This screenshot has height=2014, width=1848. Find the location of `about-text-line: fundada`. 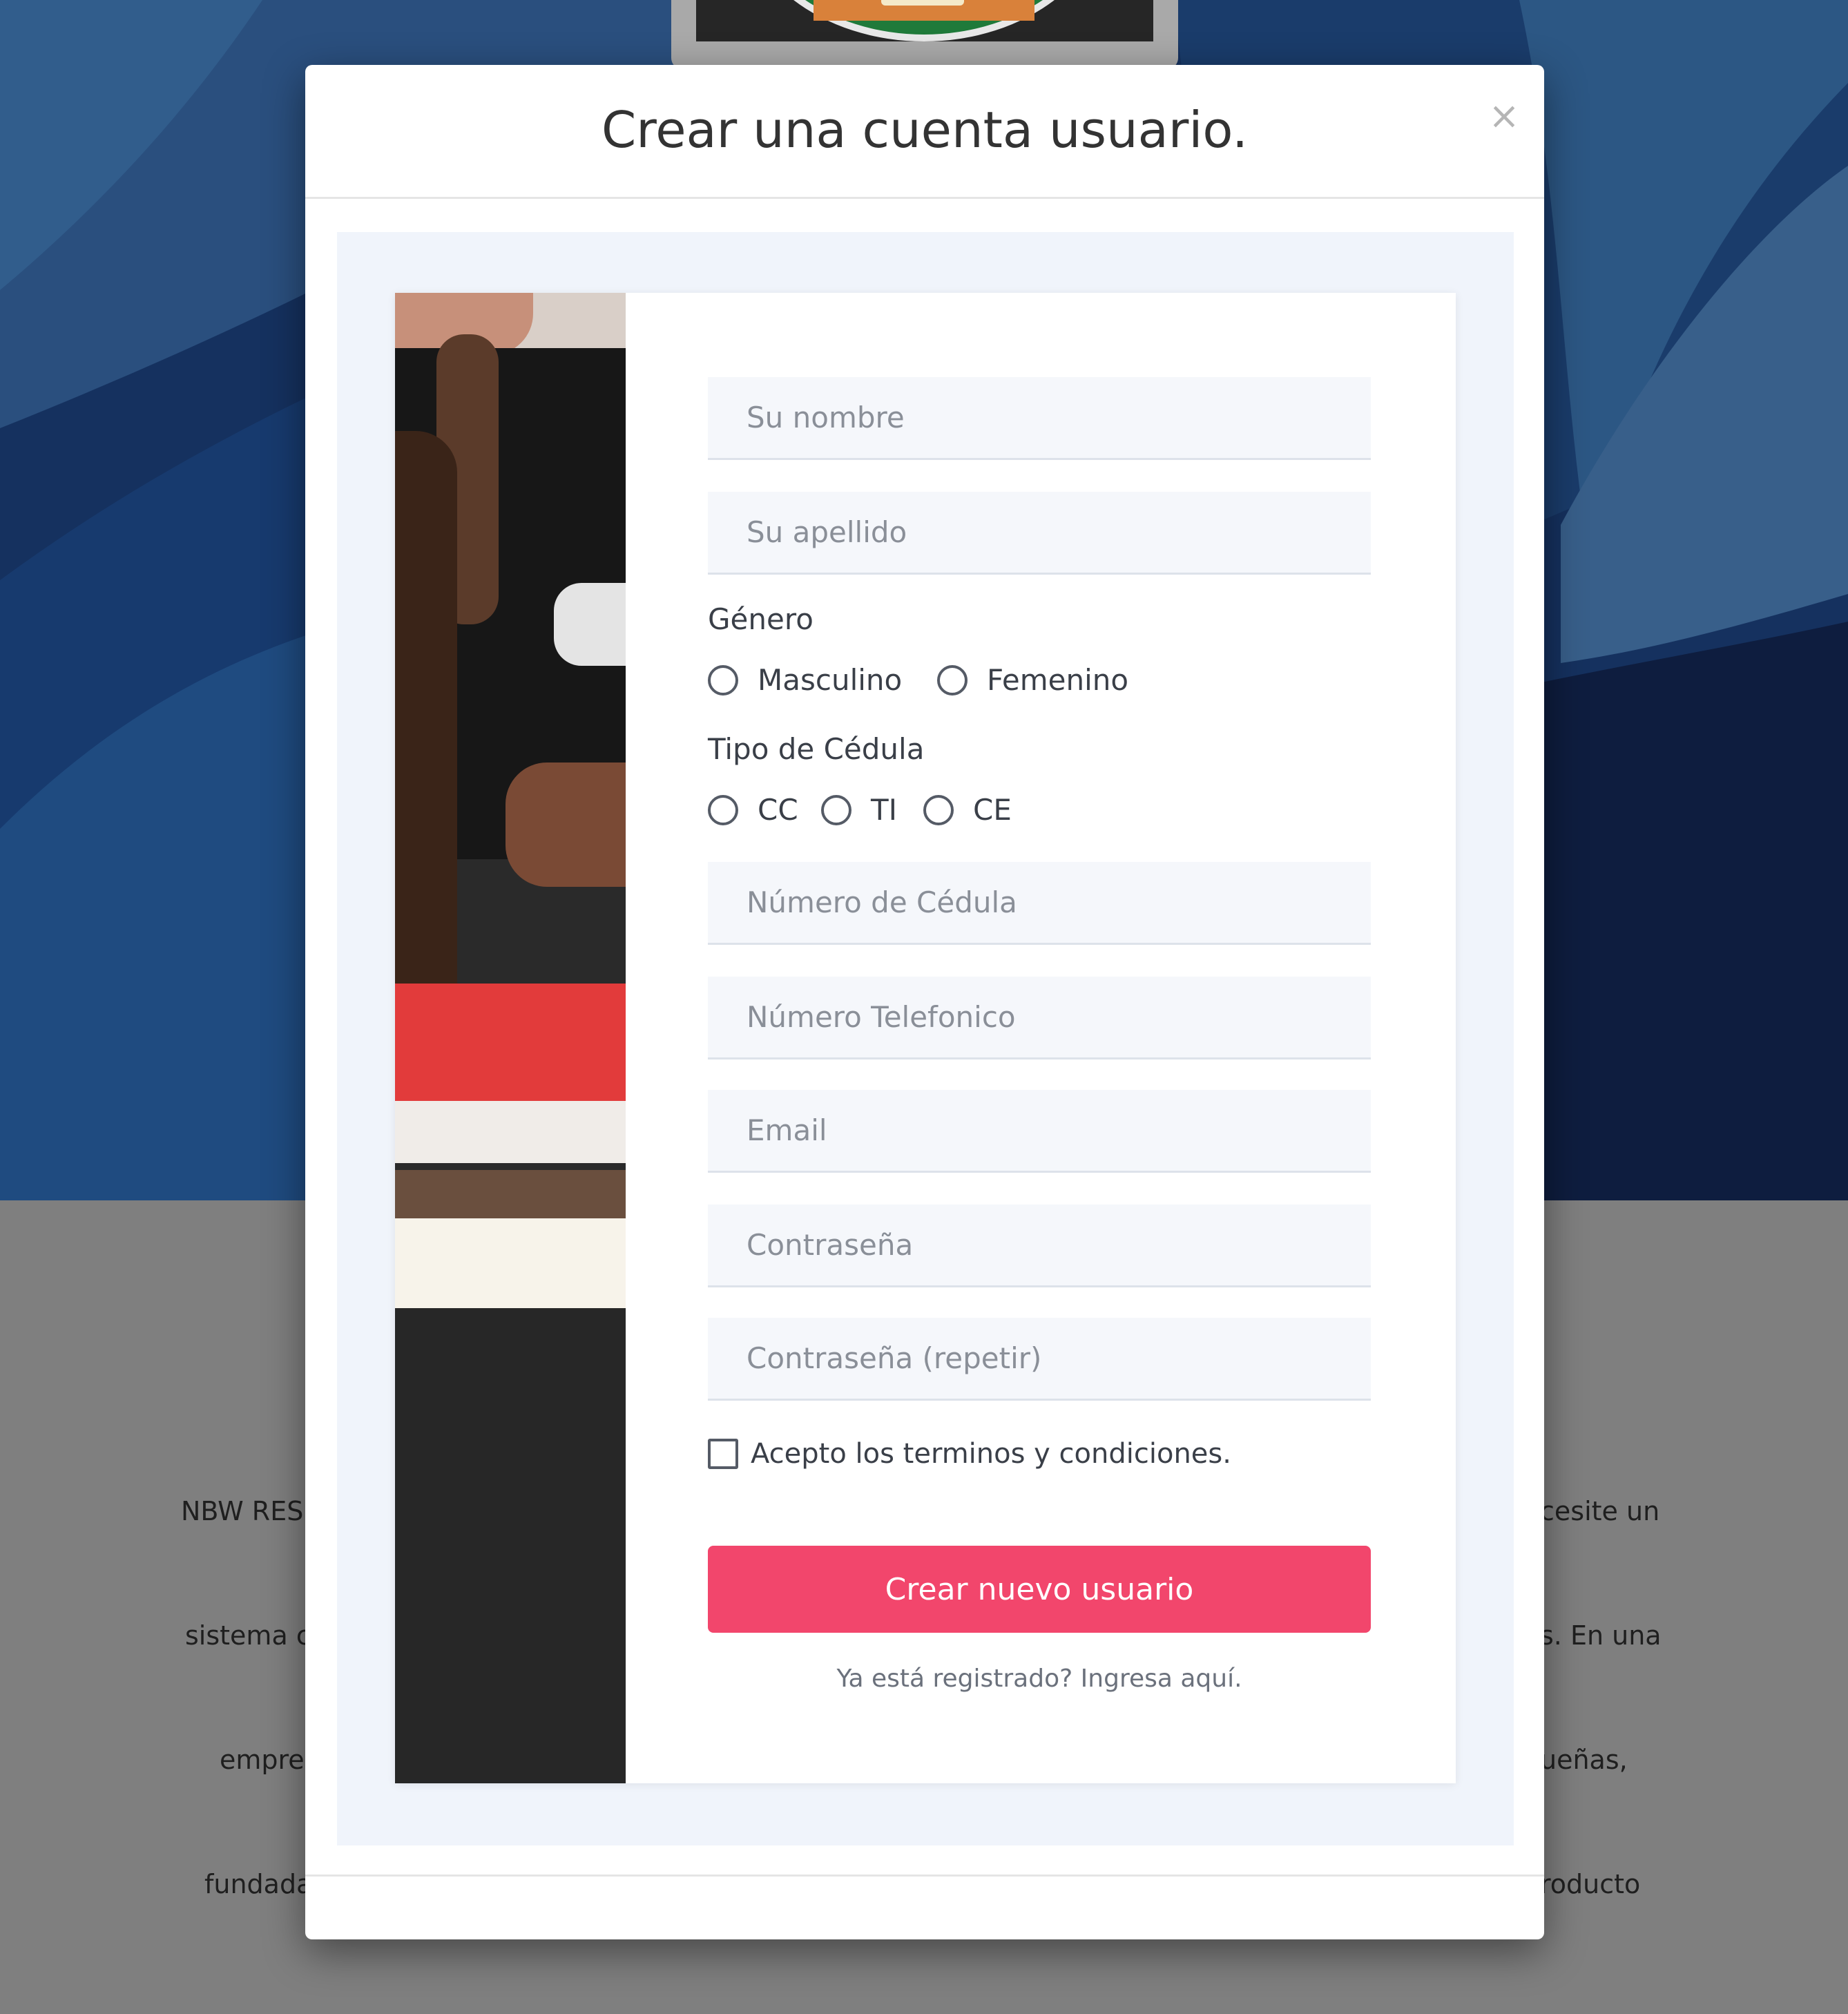

about-text-line: fundada is located at coordinates (258, 1884).